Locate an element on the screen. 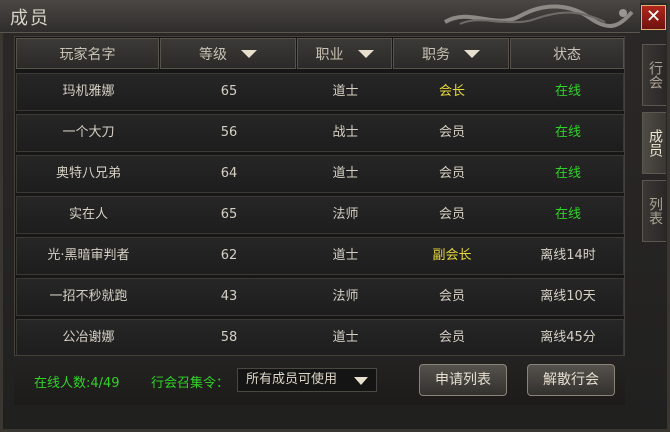 This screenshot has width=670, height=432. cell-status: 离线10天 is located at coordinates (568, 296).